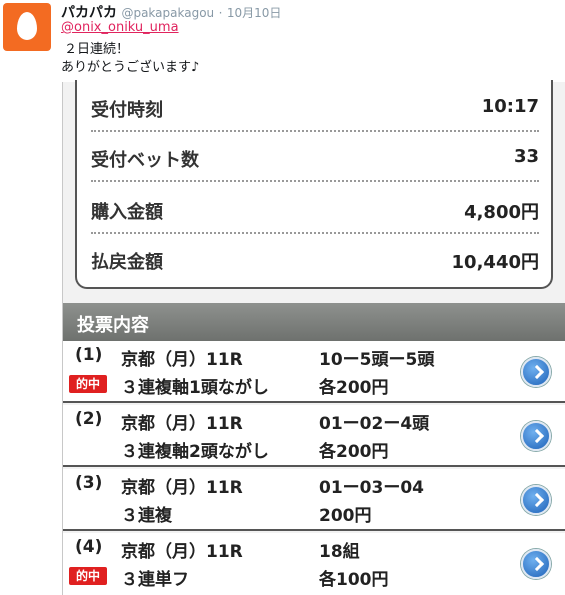 The width and height of the screenshot is (565, 595). What do you see at coordinates (345, 516) in the screenshot?
I see `bet-amount: 200円` at bounding box center [345, 516].